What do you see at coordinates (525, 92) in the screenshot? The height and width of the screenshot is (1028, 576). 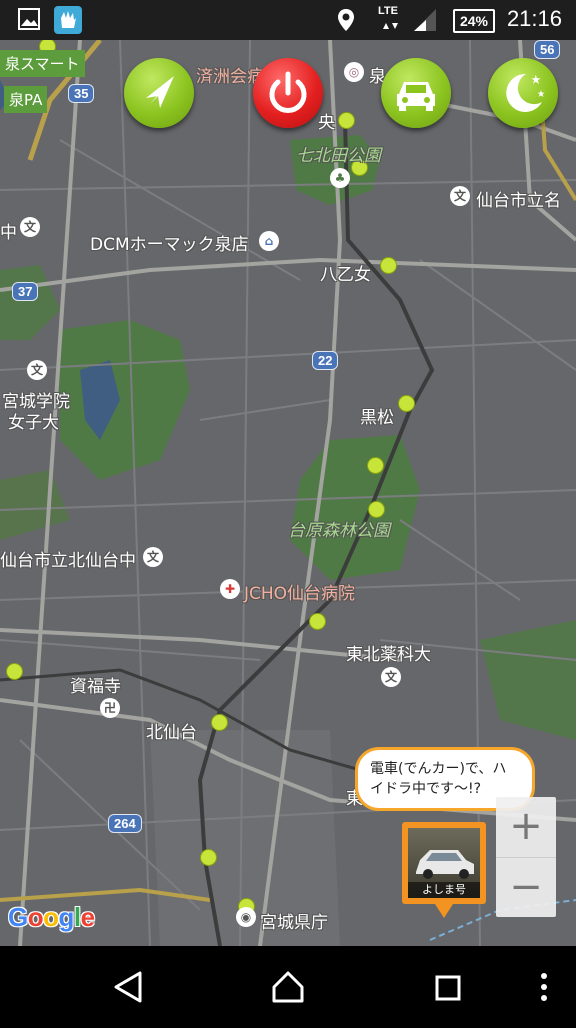 I see `moon-stars-icon` at bounding box center [525, 92].